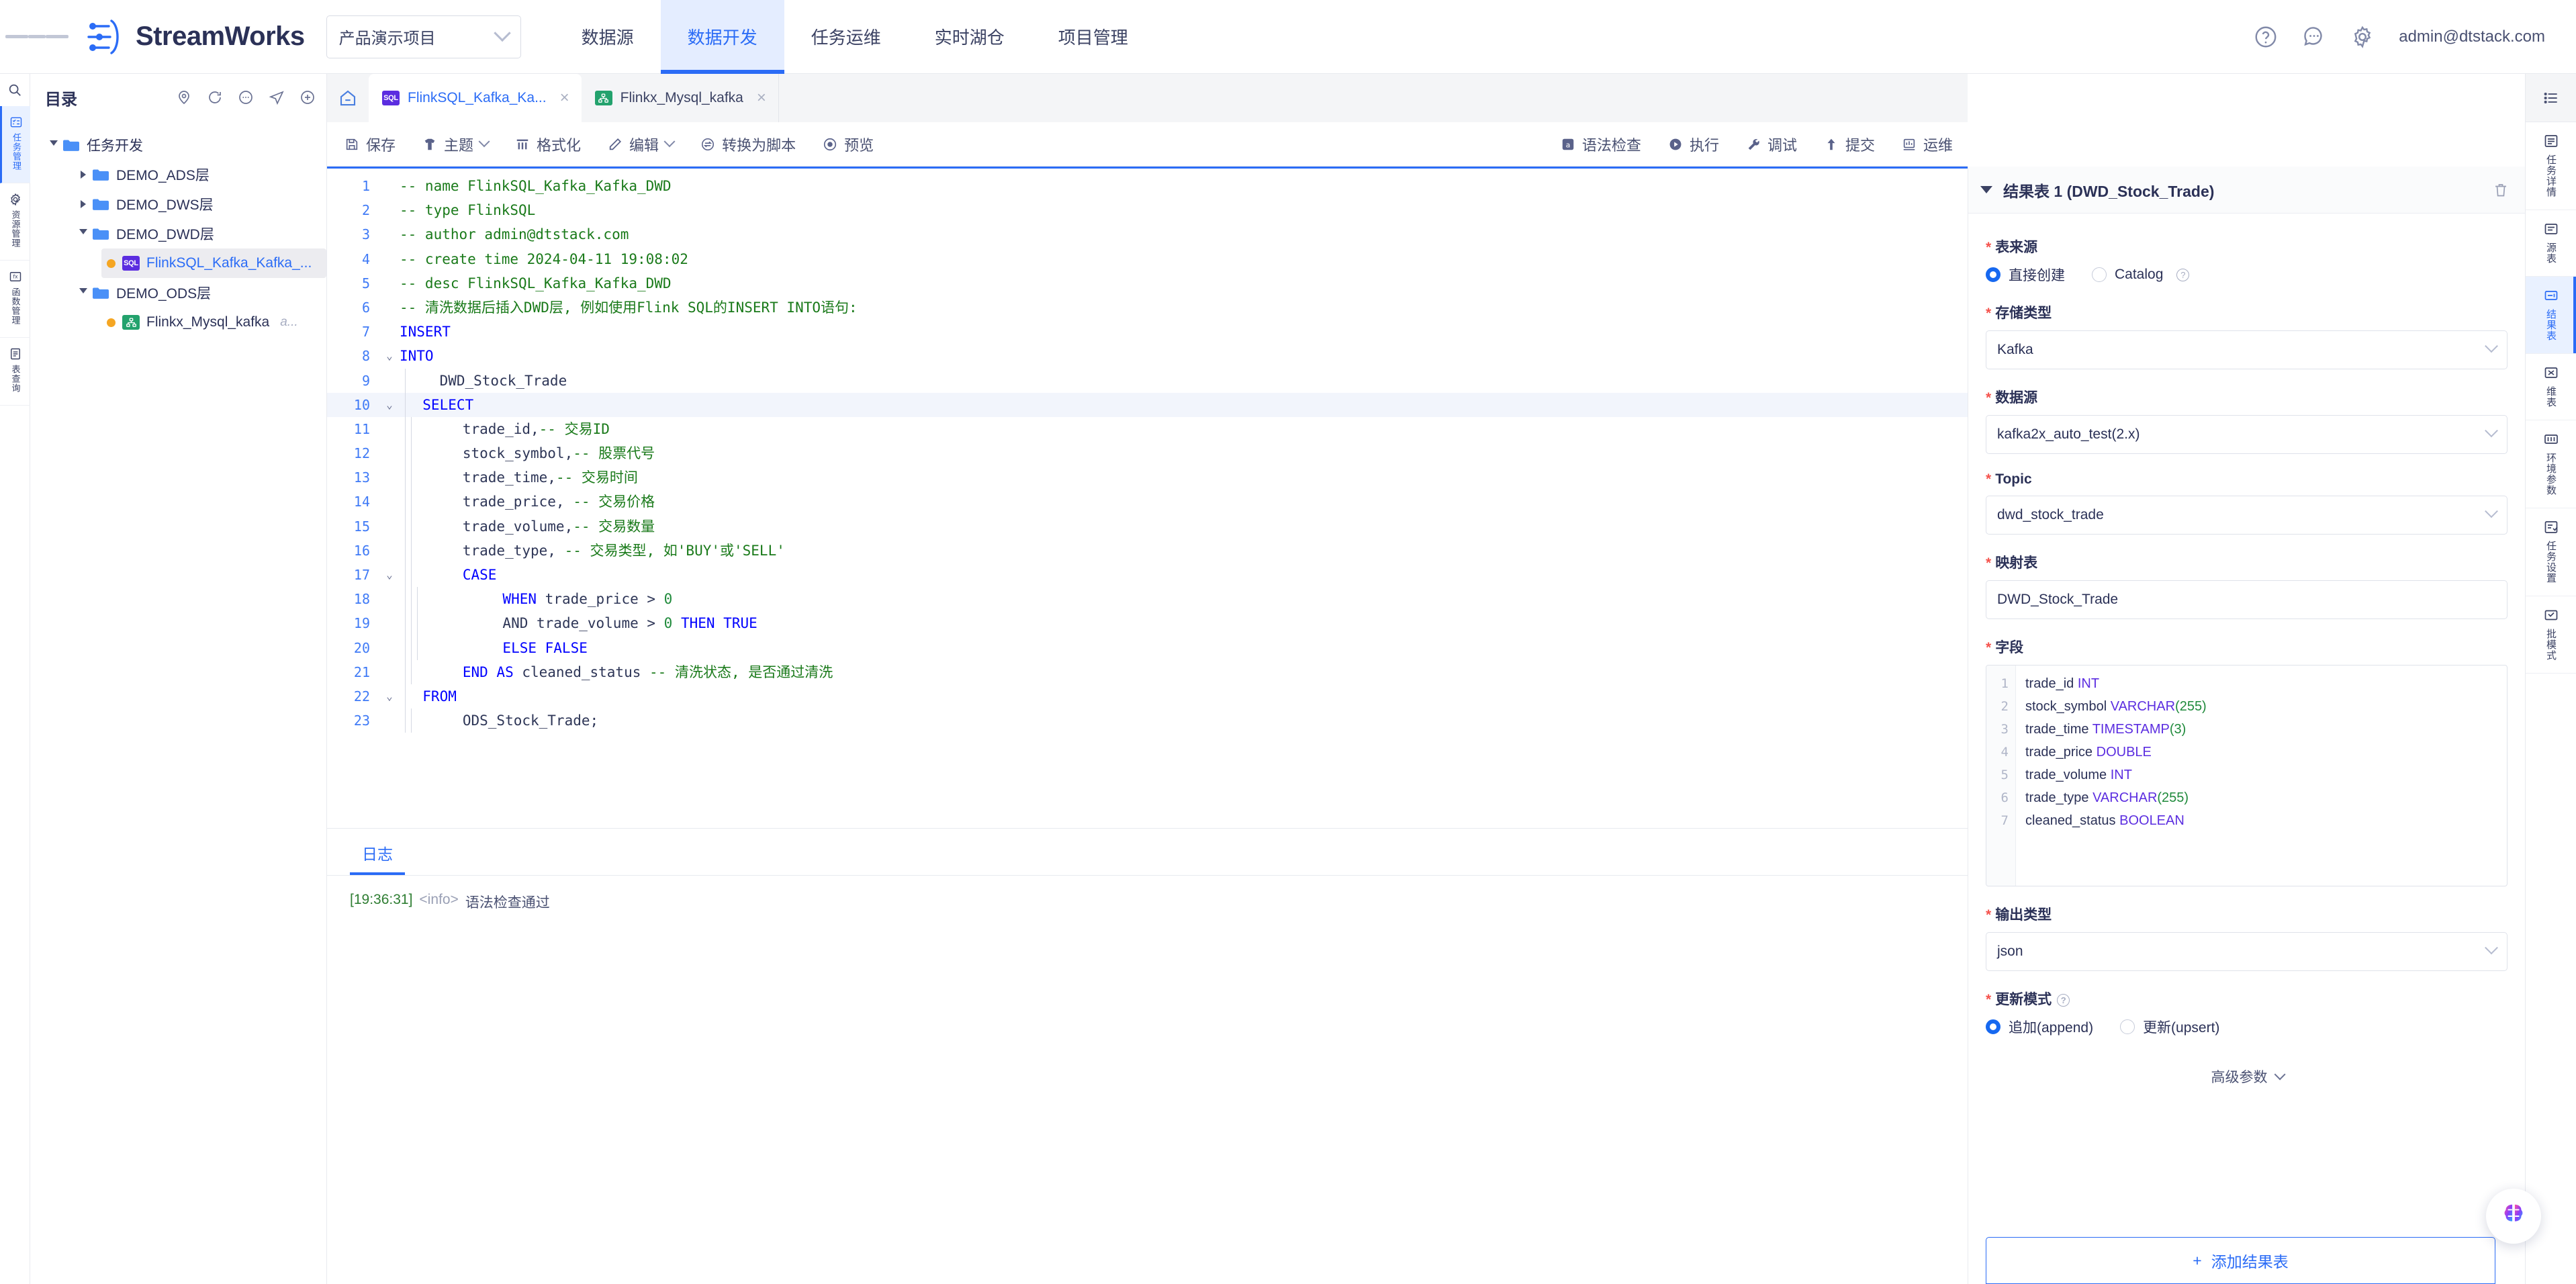 The image size is (2576, 1284). I want to click on edit-button: 编辑, so click(642, 144).